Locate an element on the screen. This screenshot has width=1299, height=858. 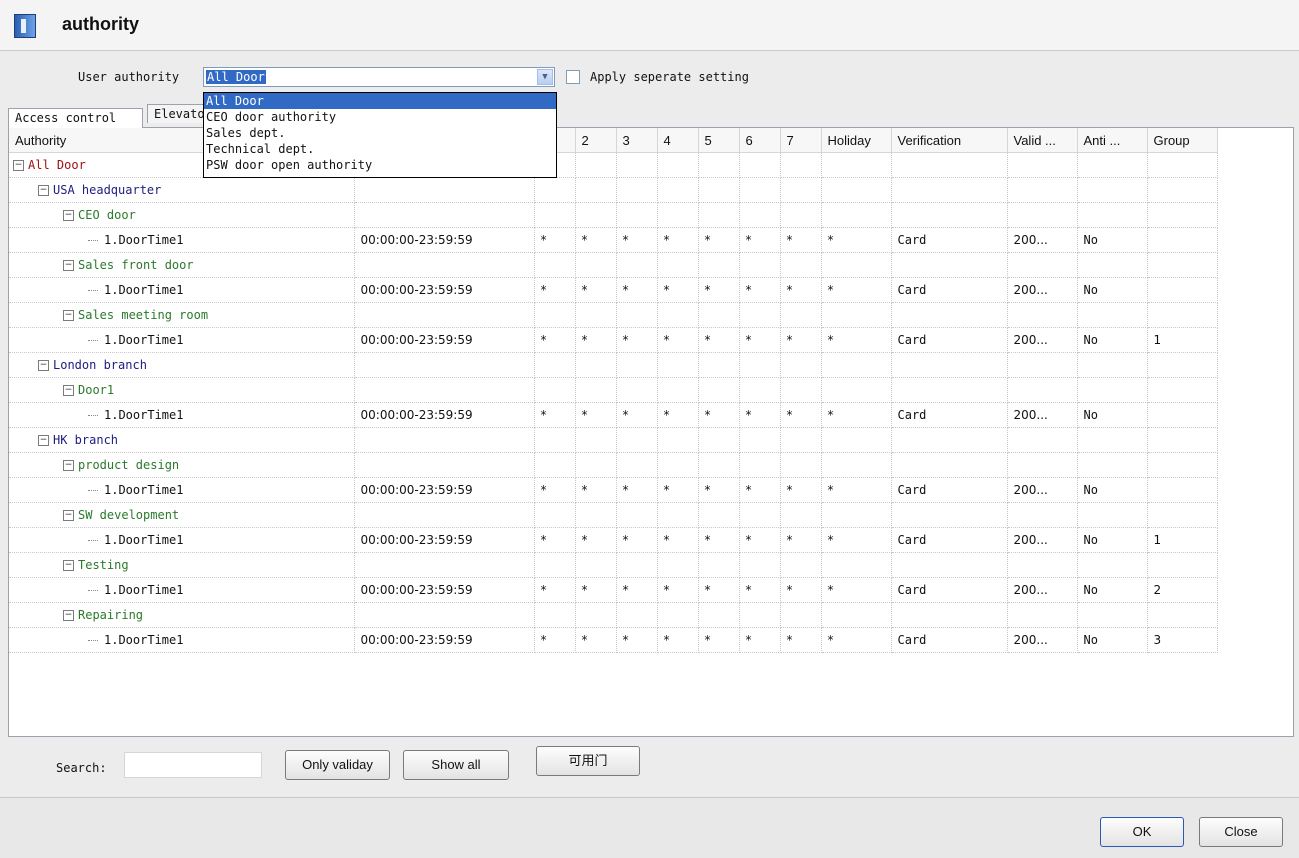
time-range-cell: 00:00:00-23:59:59 is located at coordinates (444, 340).